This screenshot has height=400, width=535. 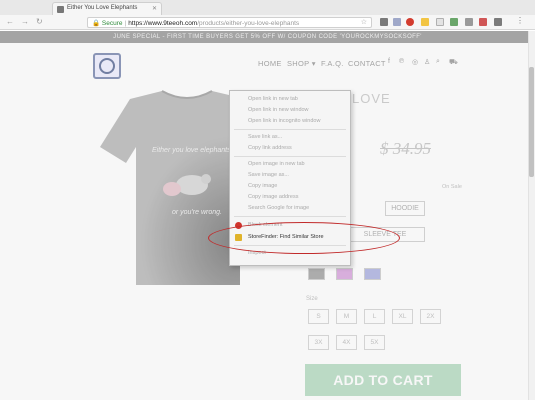 What do you see at coordinates (154, 8) in the screenshot?
I see `close-tab-icon: ✕` at bounding box center [154, 8].